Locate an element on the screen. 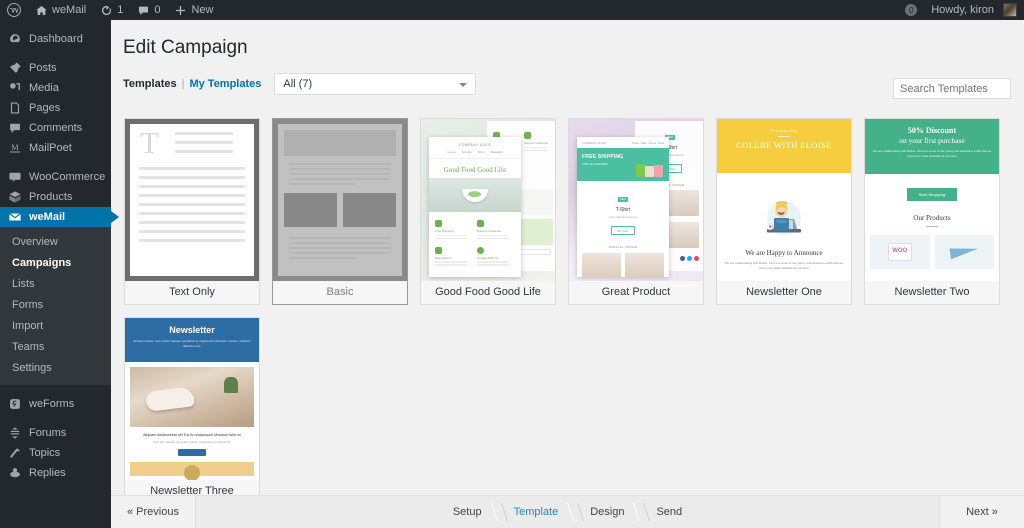  next-button: Next » is located at coordinates (982, 512).